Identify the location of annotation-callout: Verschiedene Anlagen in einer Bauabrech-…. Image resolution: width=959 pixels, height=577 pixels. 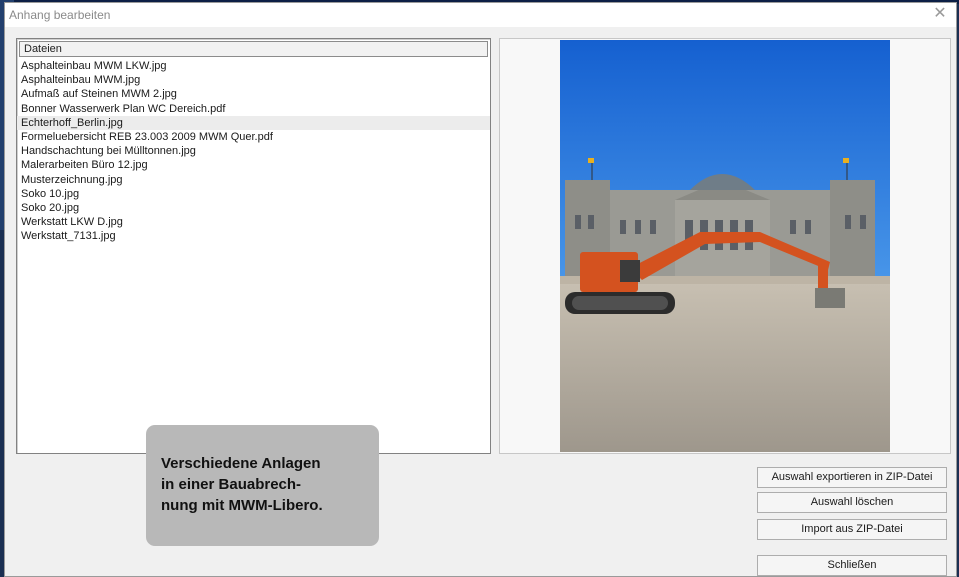
(262, 485).